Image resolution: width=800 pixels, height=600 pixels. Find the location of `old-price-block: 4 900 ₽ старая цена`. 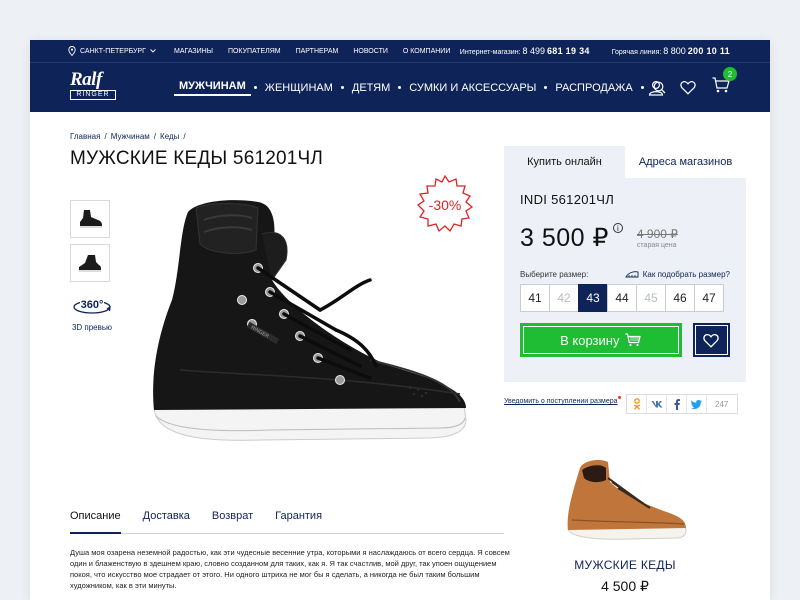

old-price-block: 4 900 ₽ старая цена is located at coordinates (657, 238).